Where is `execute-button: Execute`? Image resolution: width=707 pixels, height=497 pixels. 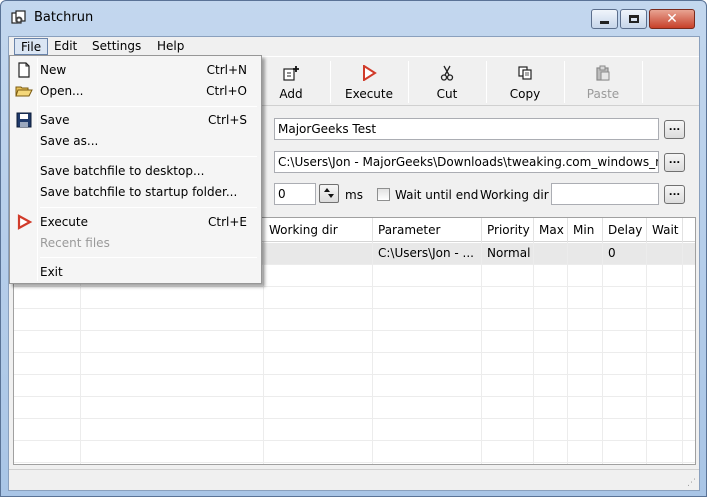
execute-button: Execute is located at coordinates (369, 82).